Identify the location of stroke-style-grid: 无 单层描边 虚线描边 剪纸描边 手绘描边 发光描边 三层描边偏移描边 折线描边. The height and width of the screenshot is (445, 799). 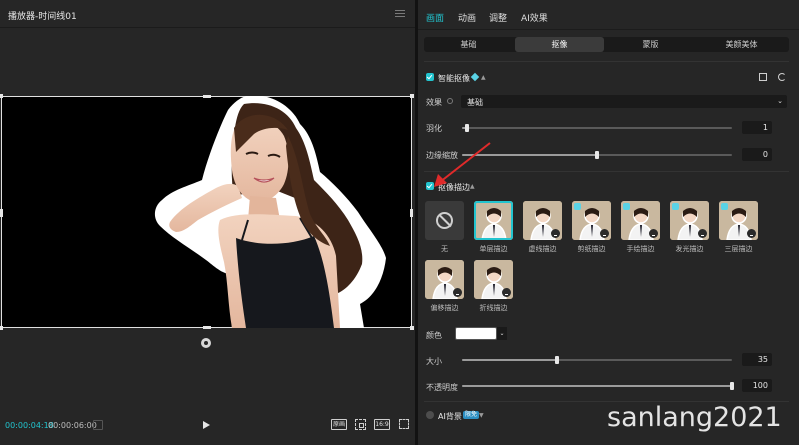
(605, 256).